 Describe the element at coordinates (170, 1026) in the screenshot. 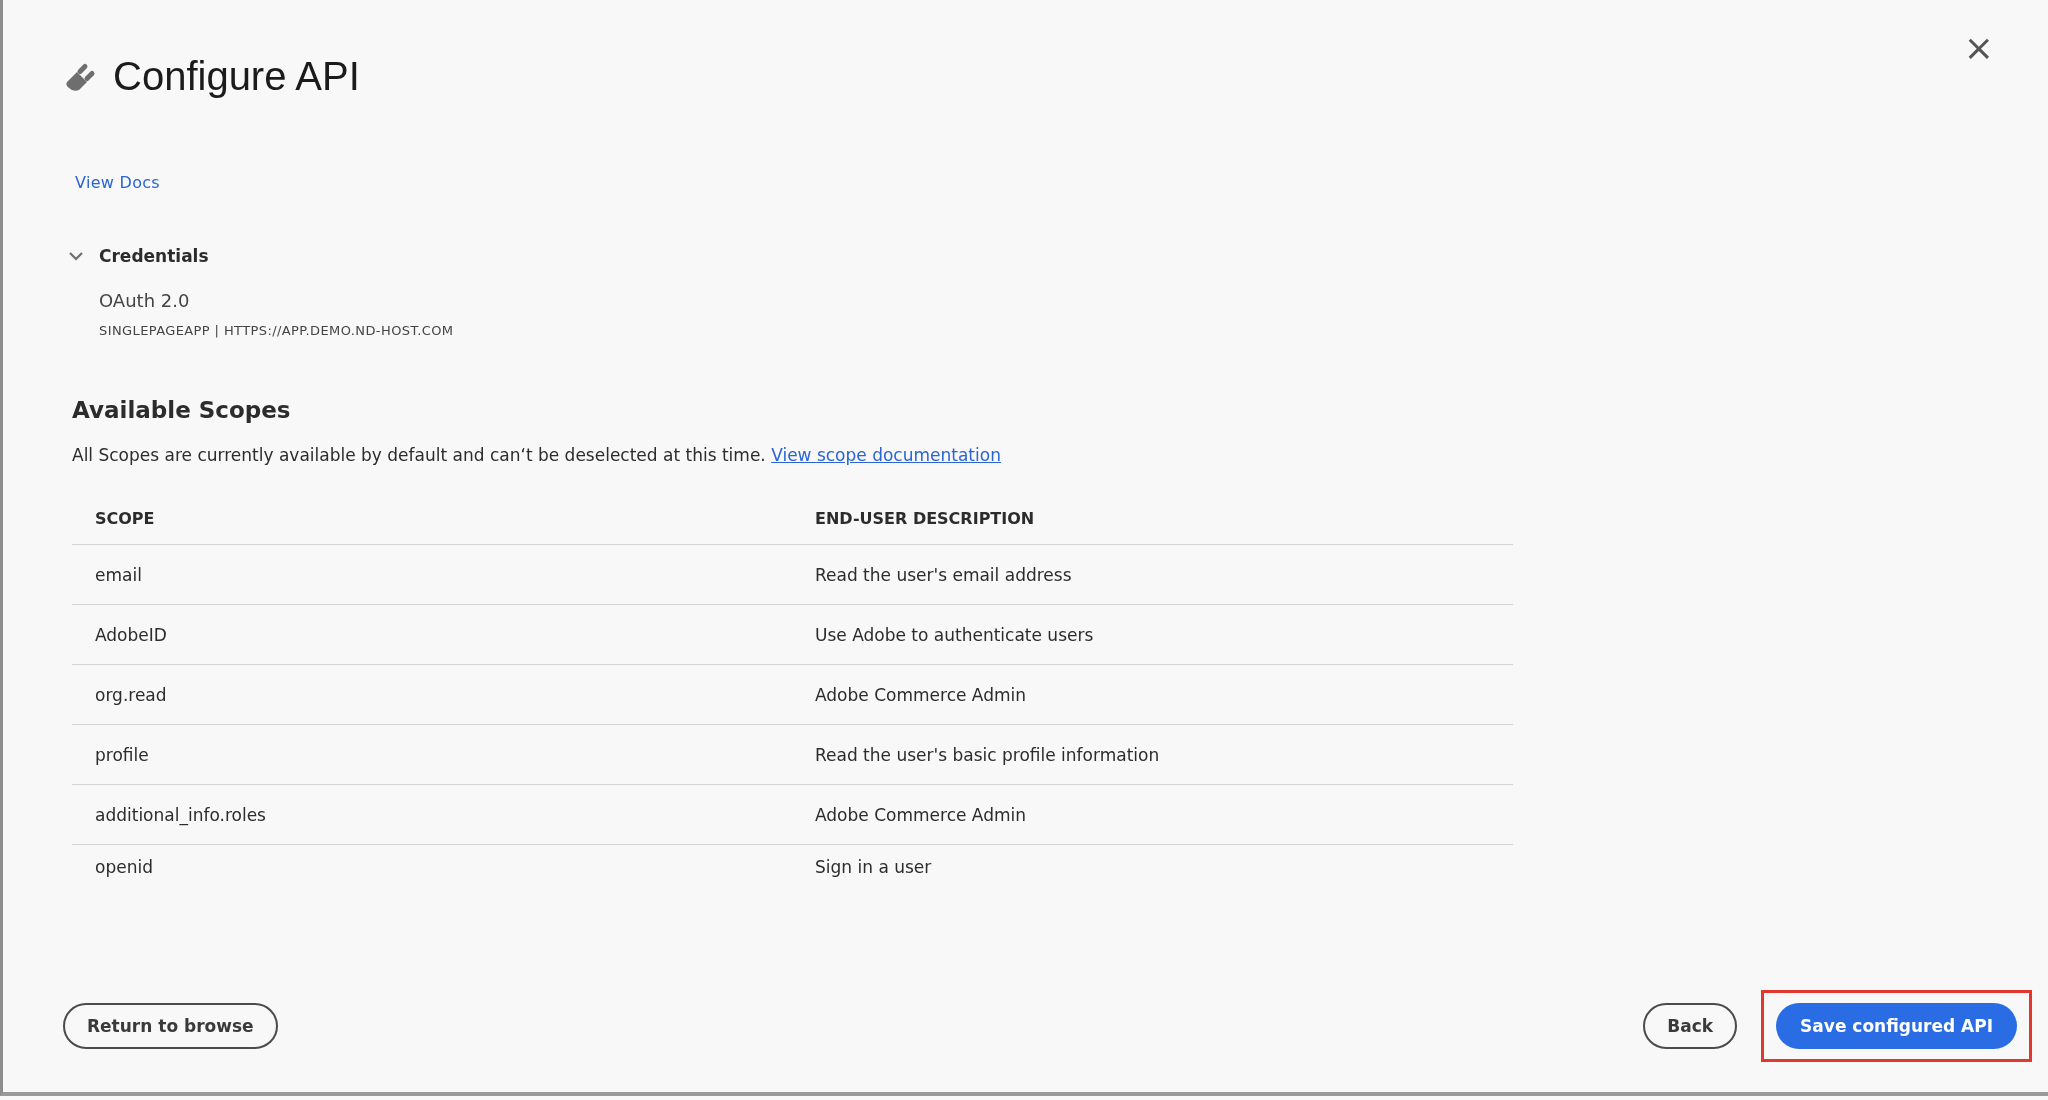

I see `return-to-browse-button: Return to browse` at that location.